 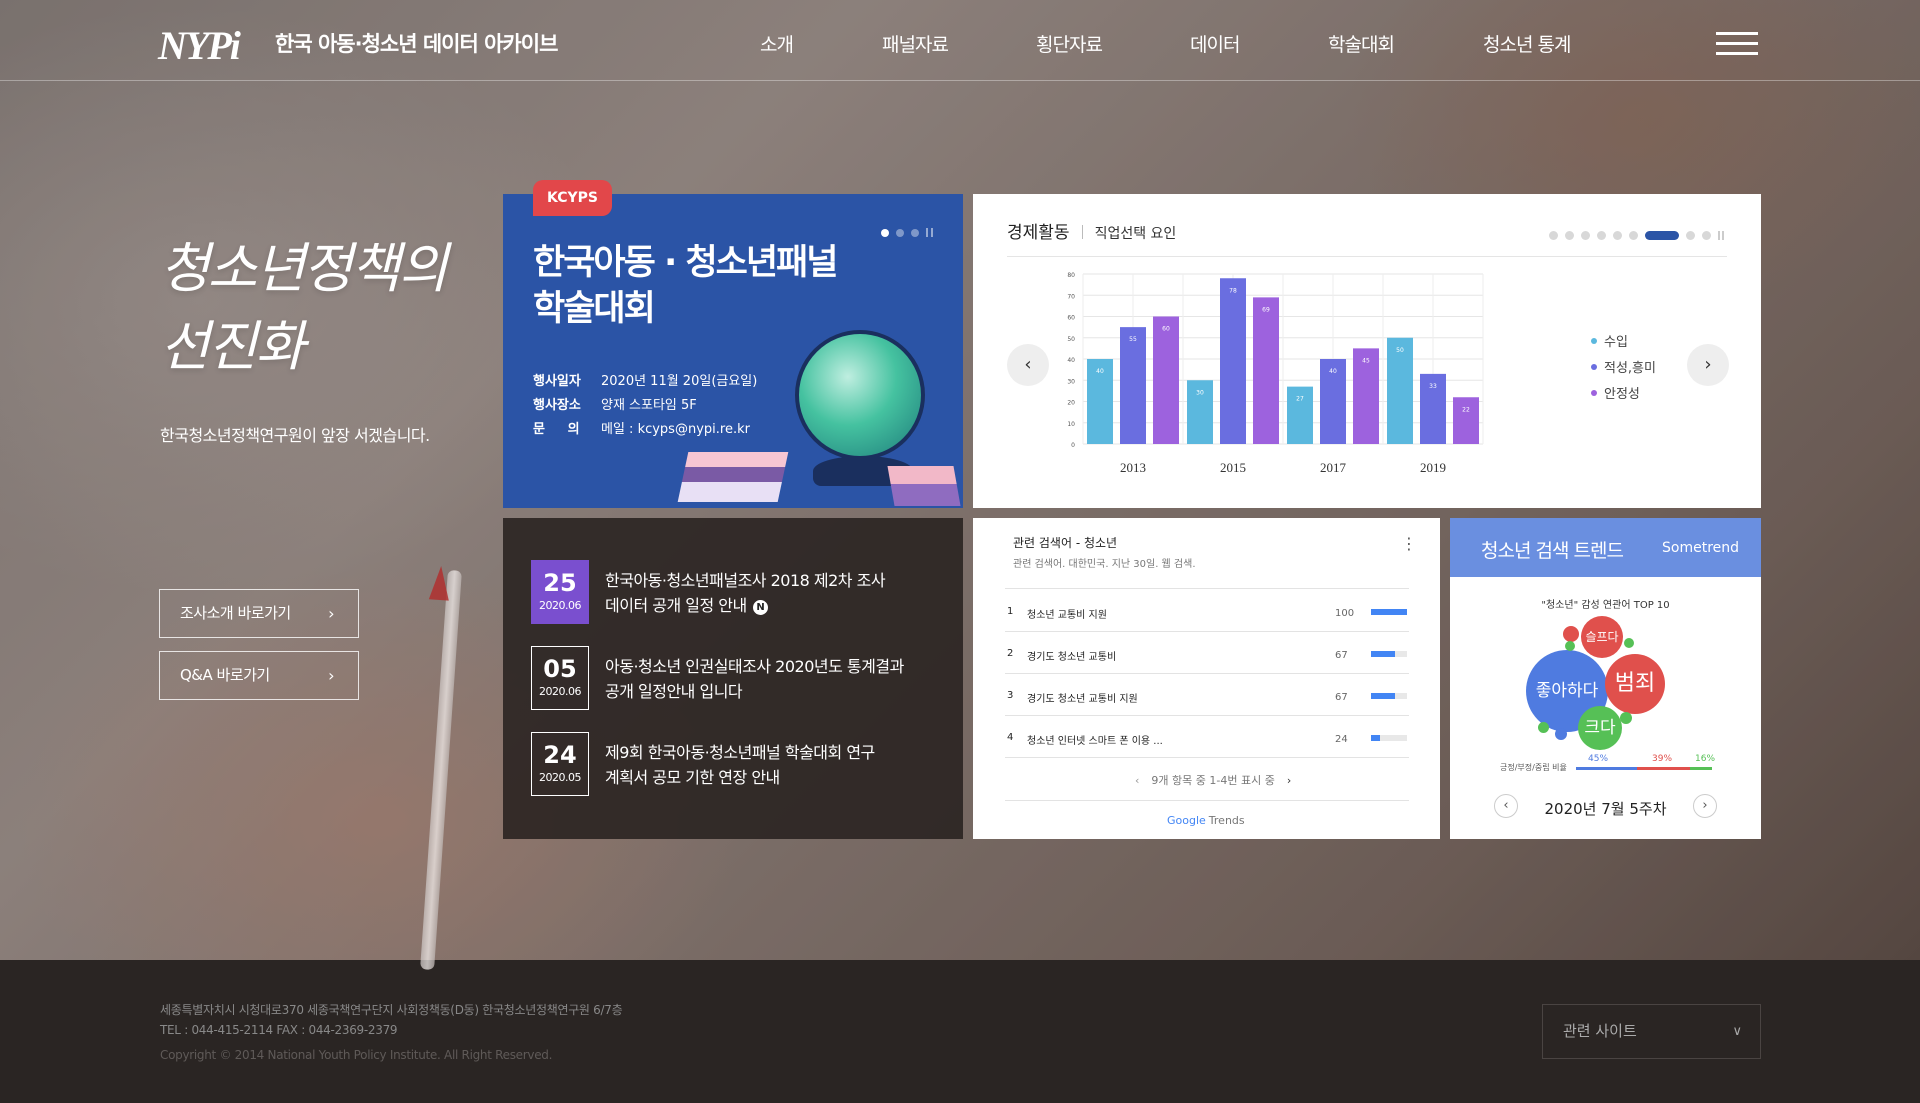 I want to click on info-value: 메일 : kcyps@nypi.re.kr, so click(x=675, y=429).